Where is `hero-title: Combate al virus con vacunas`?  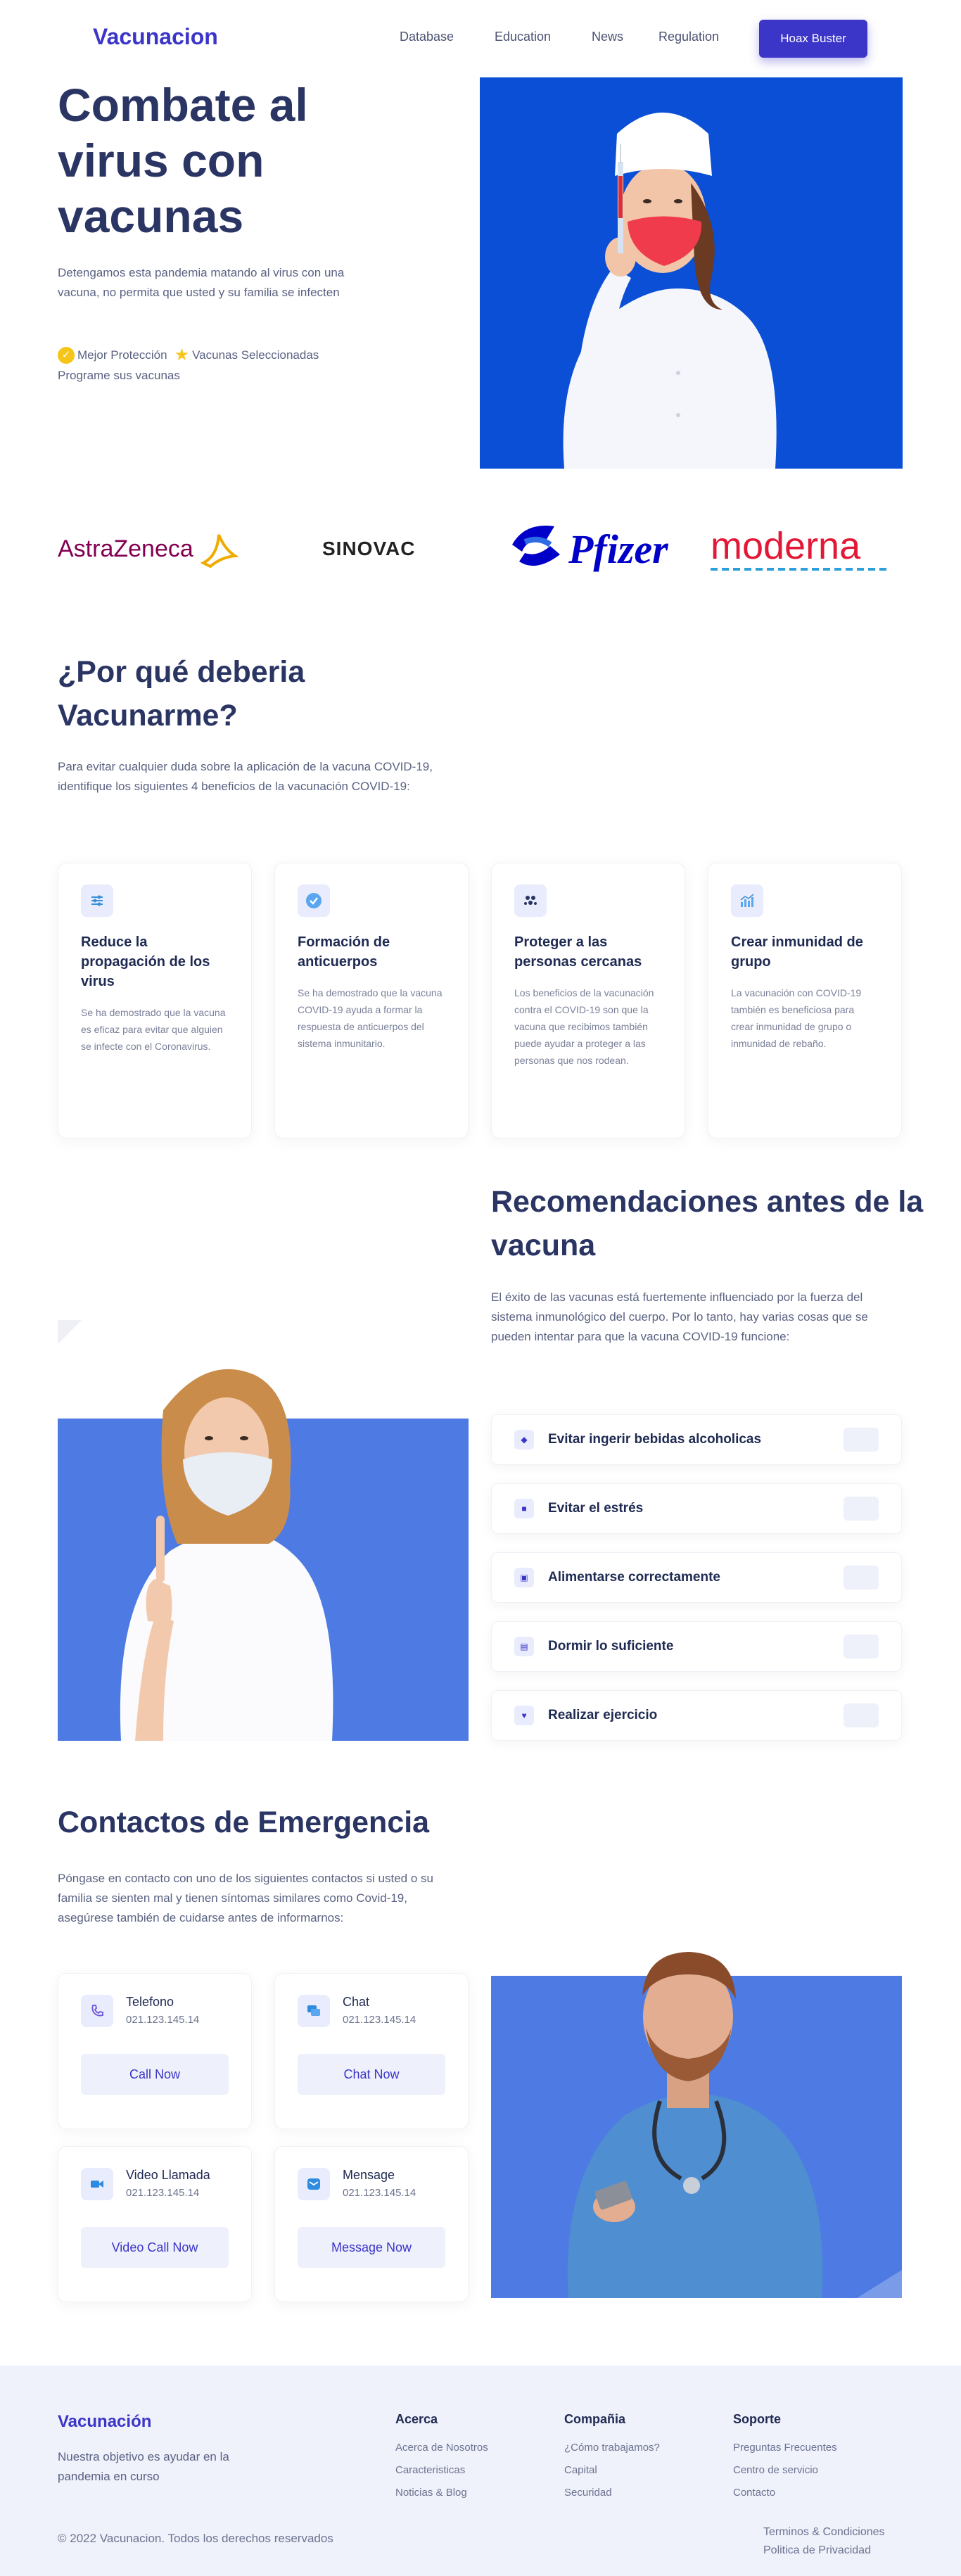 hero-title: Combate al virus con vacunas is located at coordinates (183, 160).